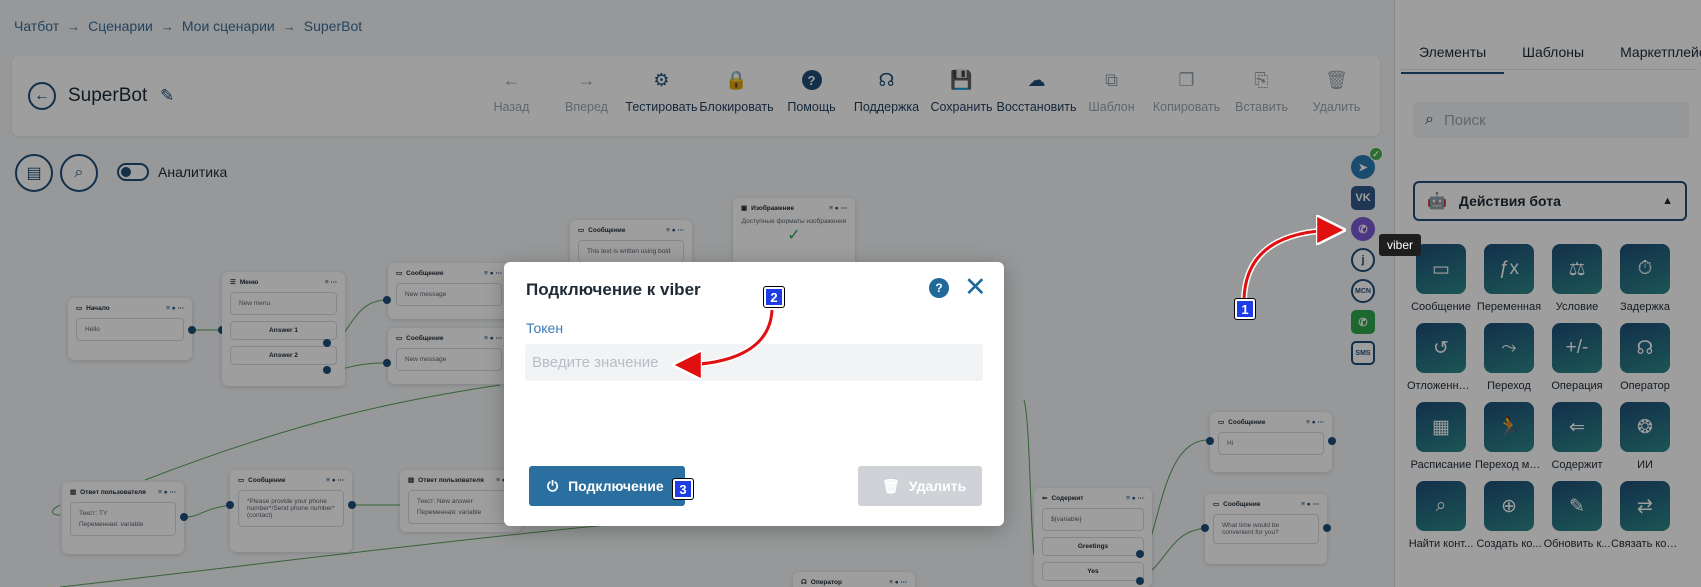 This screenshot has height=587, width=1701. I want to click on connect-label: Подключение, so click(616, 486).